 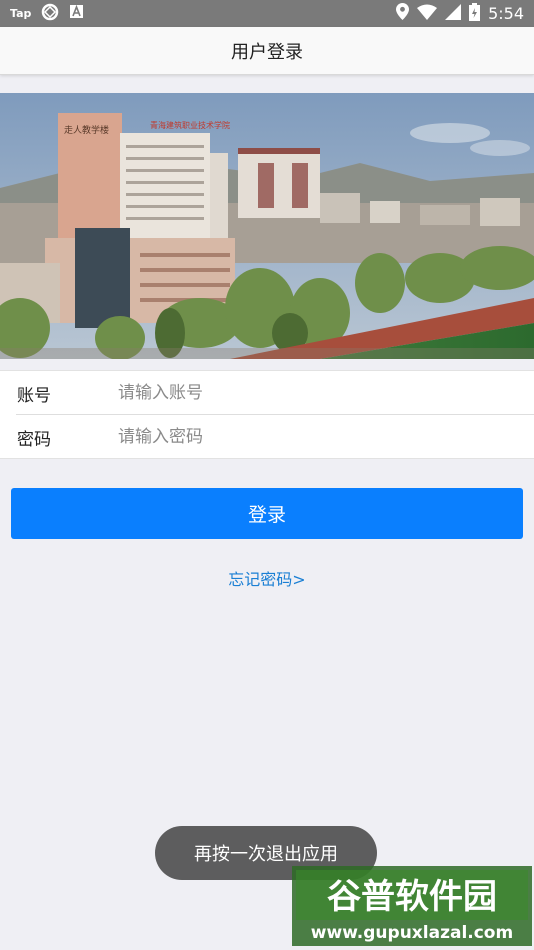 I want to click on status-bar: Tap 5:54, so click(x=267, y=13).